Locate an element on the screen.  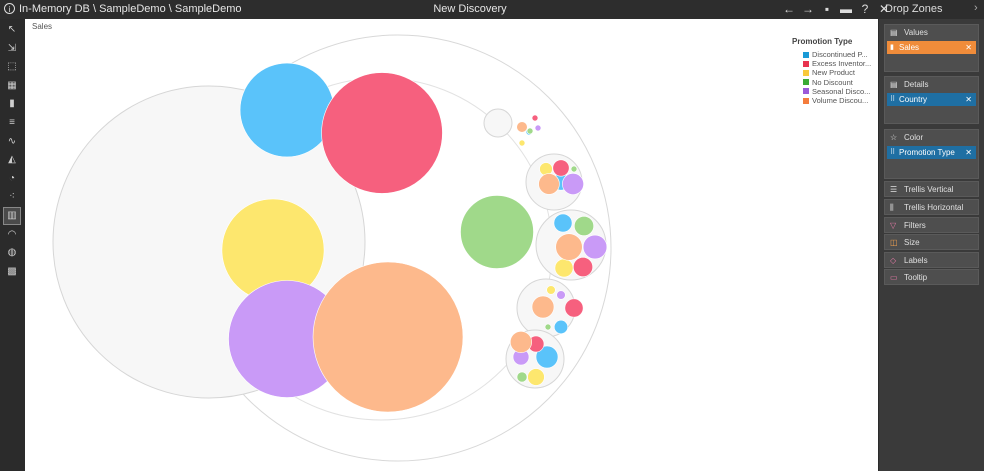
drop-zones-title: Drop Zones is located at coordinates (914, 9).